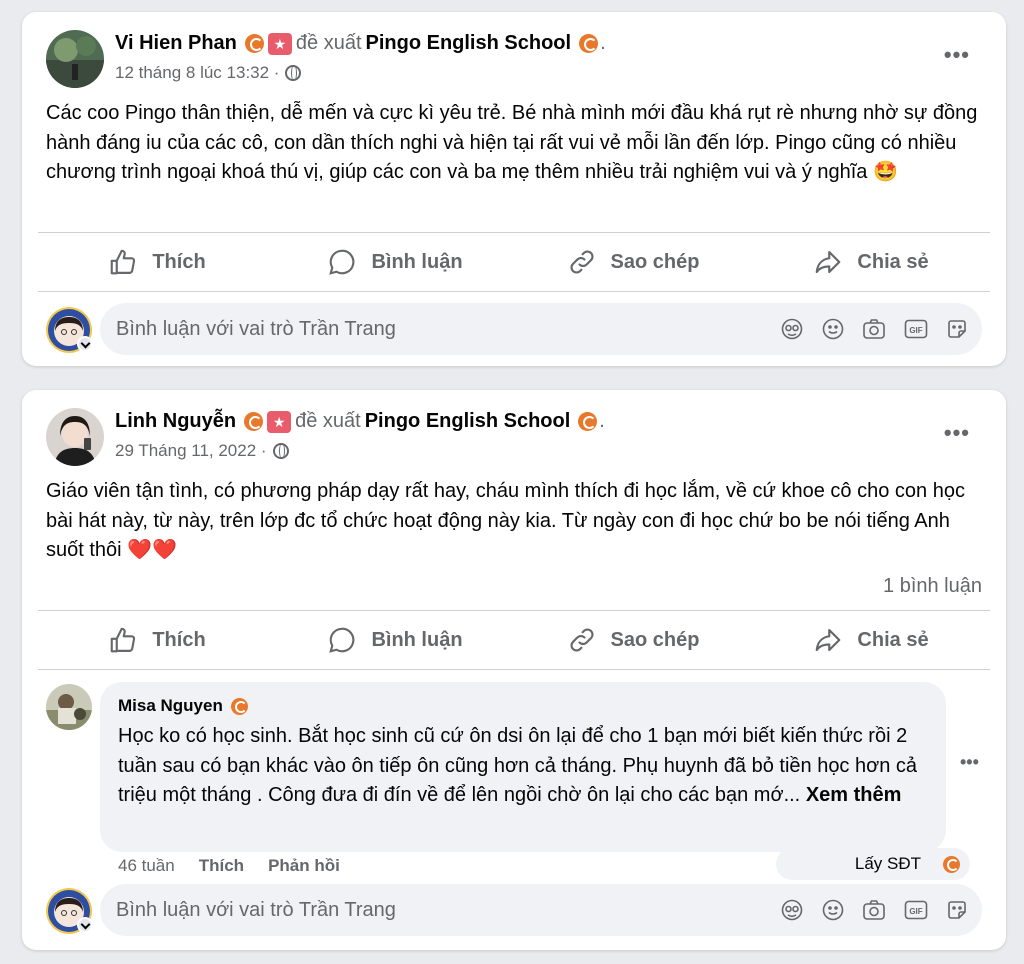 Image resolution: width=1024 pixels, height=964 pixels. Describe the element at coordinates (170, 706) in the screenshot. I see `reply-author-name: Misa Nguyen` at that location.